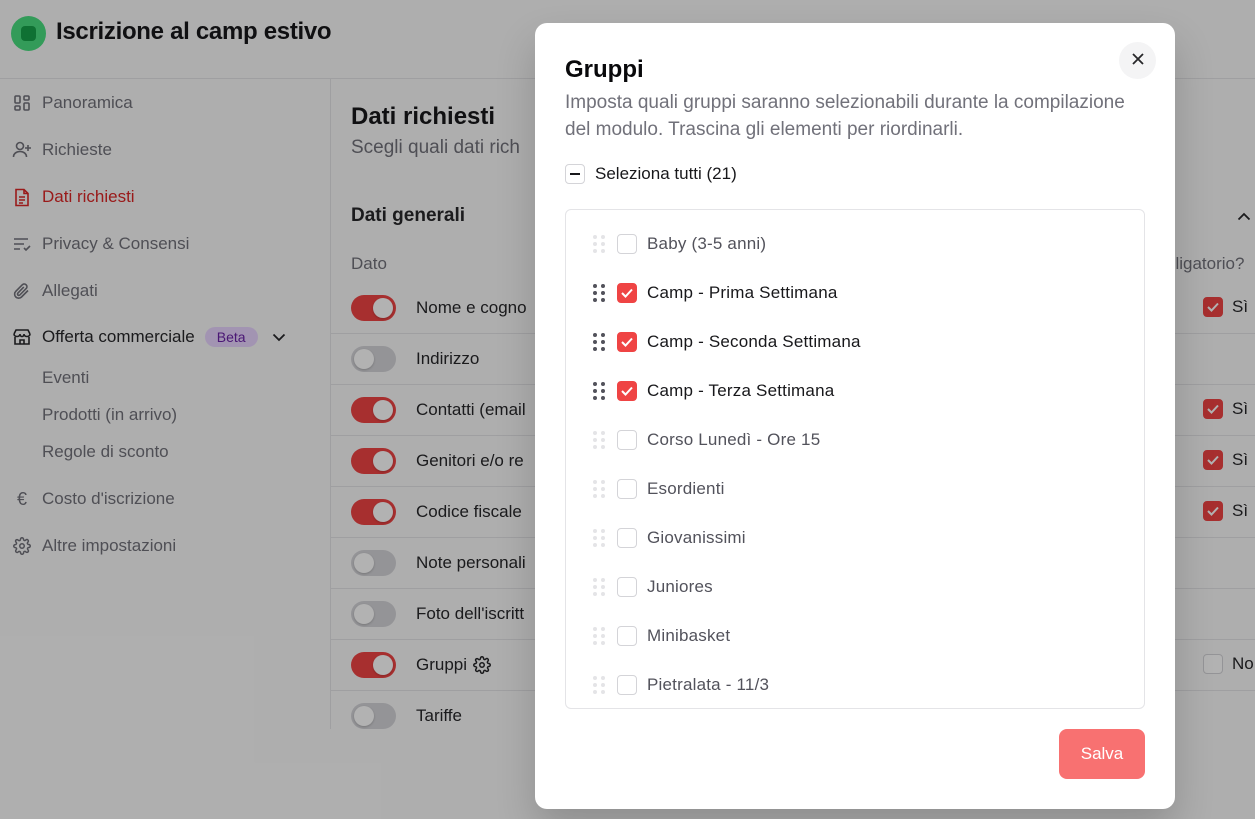 The height and width of the screenshot is (819, 1255). What do you see at coordinates (734, 439) in the screenshot?
I see `group-name: Corso Lunedì - Ore 15` at bounding box center [734, 439].